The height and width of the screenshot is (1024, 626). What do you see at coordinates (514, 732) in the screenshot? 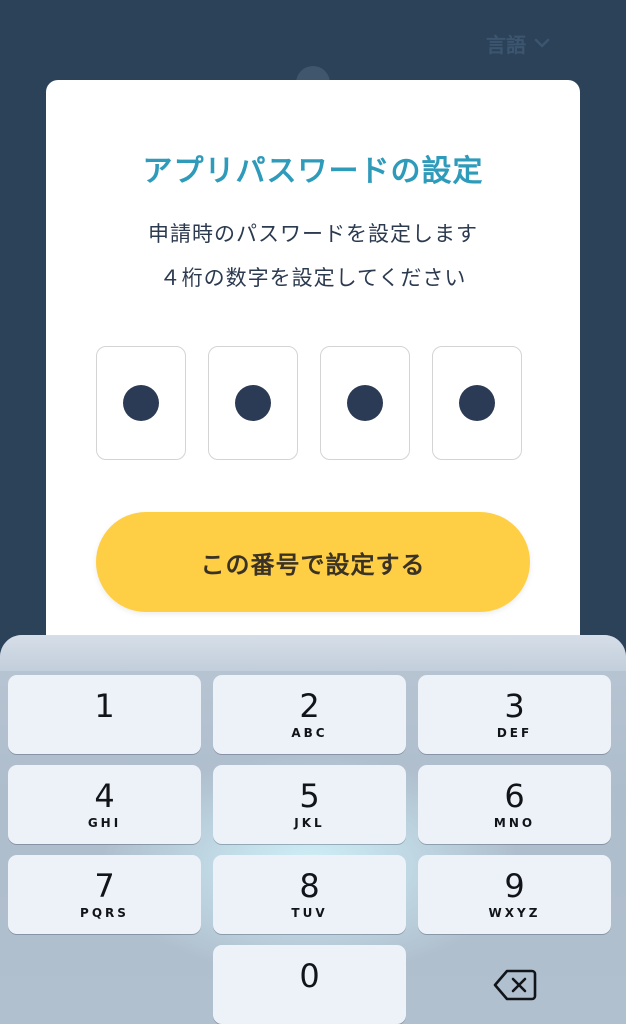
I see `key-letters: DEF` at bounding box center [514, 732].